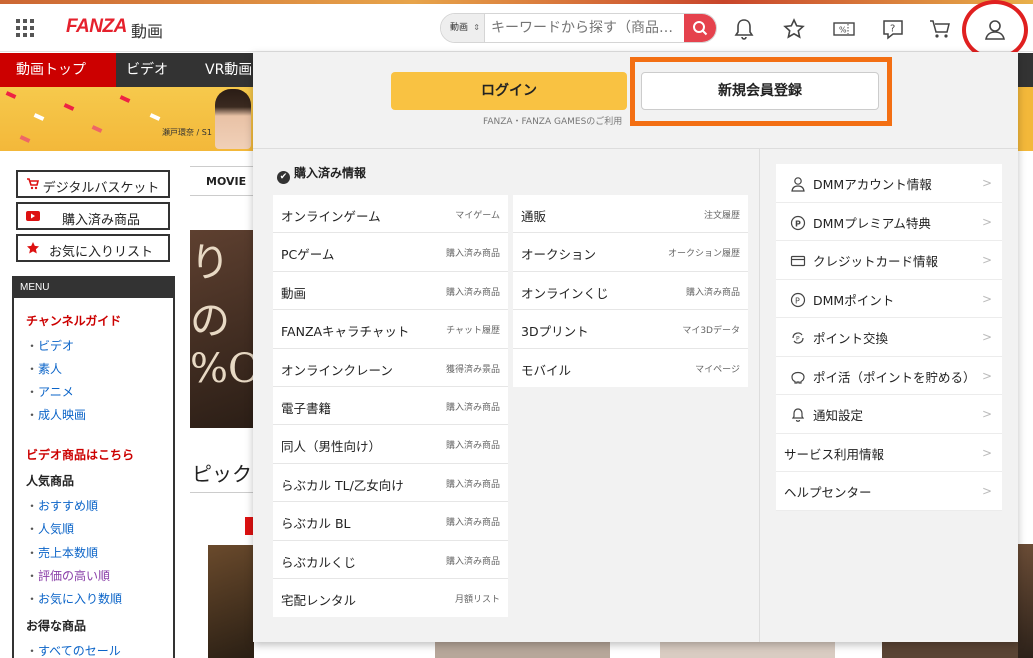 Image resolution: width=1033 pixels, height=658 pixels. I want to click on channel-link-adult-film: 成人映画, so click(56, 414).